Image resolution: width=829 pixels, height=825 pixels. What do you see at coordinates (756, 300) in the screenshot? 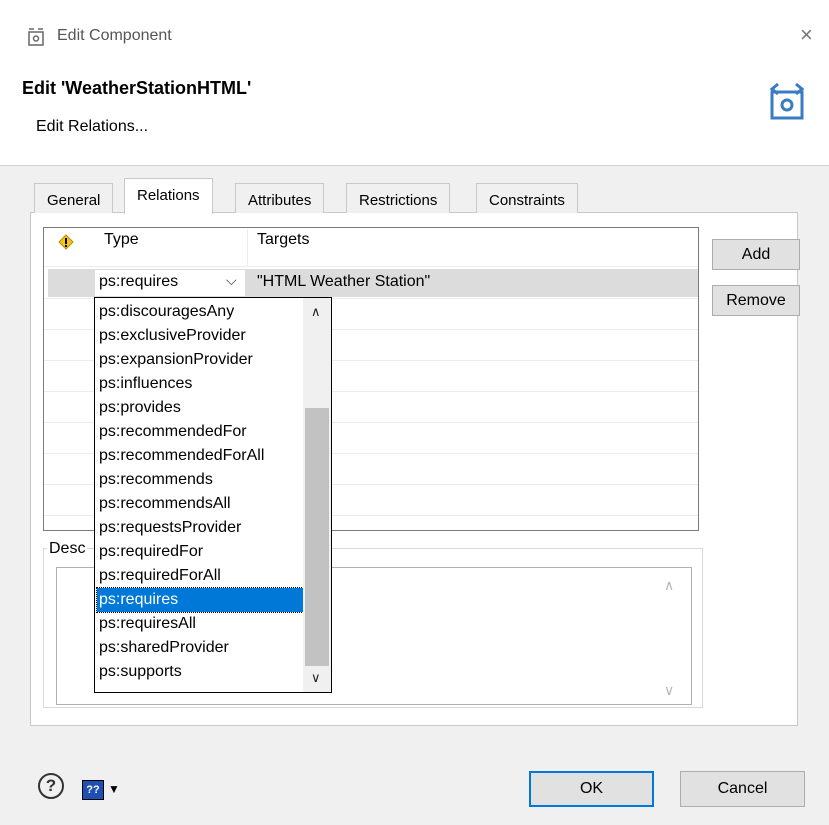
I see `remove-button: Remove` at bounding box center [756, 300].